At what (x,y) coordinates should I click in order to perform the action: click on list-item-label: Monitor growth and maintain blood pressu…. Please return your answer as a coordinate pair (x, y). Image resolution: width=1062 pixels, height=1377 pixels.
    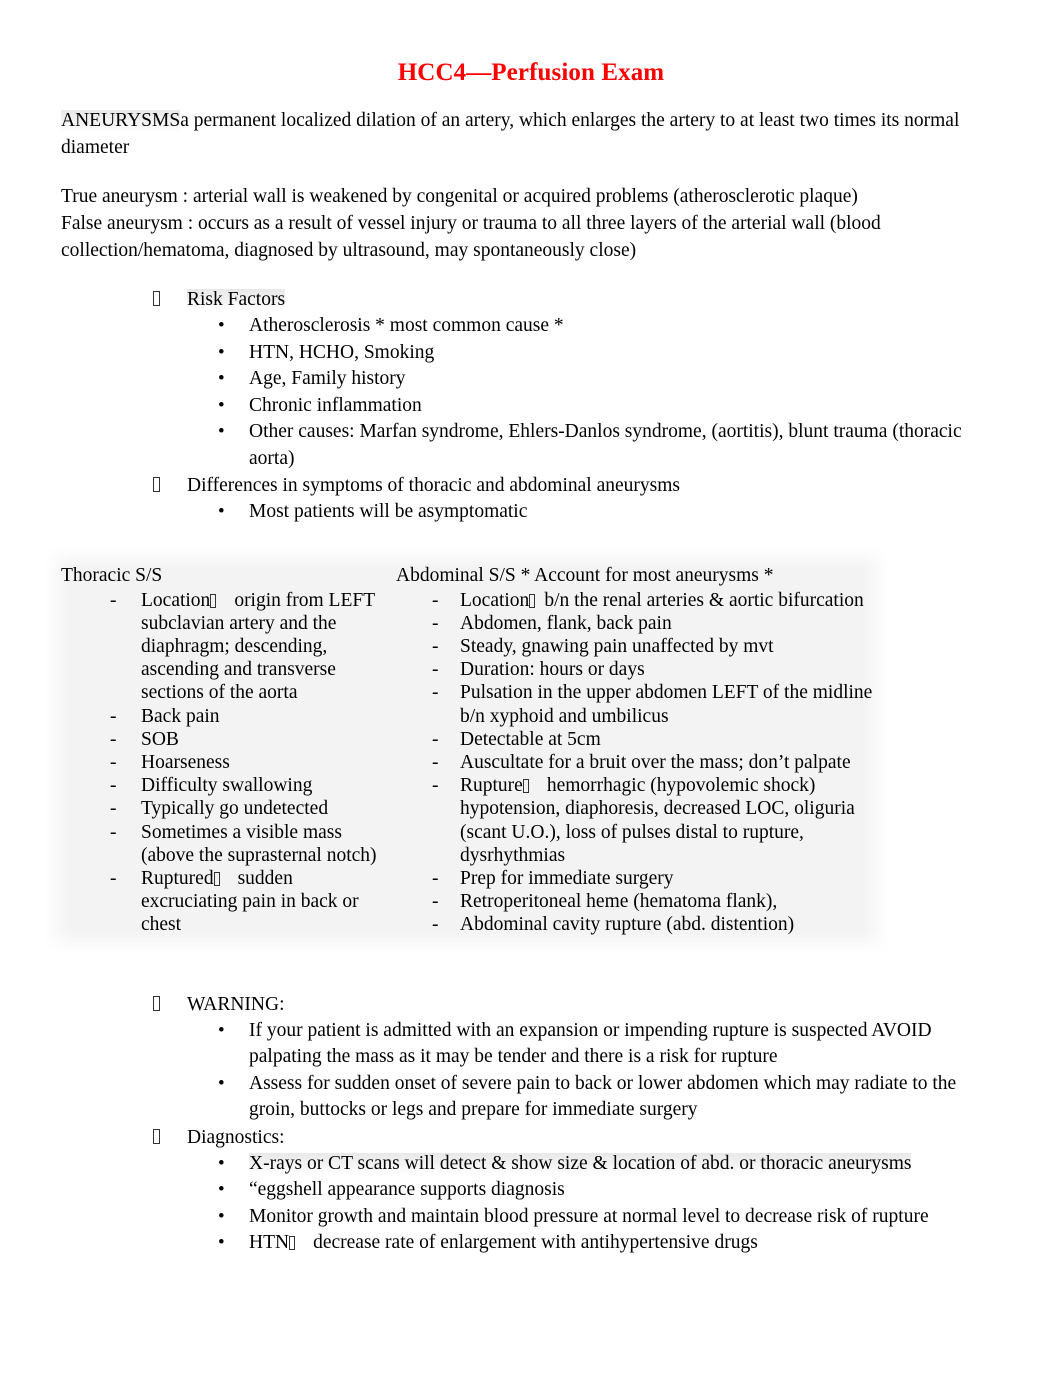
    Looking at the image, I should click on (589, 1216).